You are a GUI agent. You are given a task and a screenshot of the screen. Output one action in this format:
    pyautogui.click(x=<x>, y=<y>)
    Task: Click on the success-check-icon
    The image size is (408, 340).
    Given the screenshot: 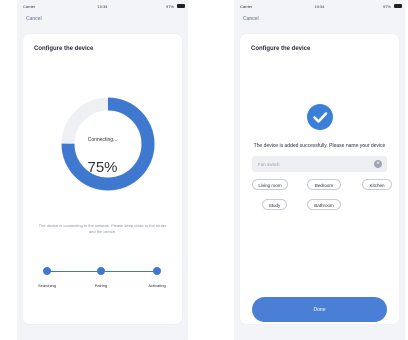 What is the action you would take?
    pyautogui.click(x=319, y=117)
    